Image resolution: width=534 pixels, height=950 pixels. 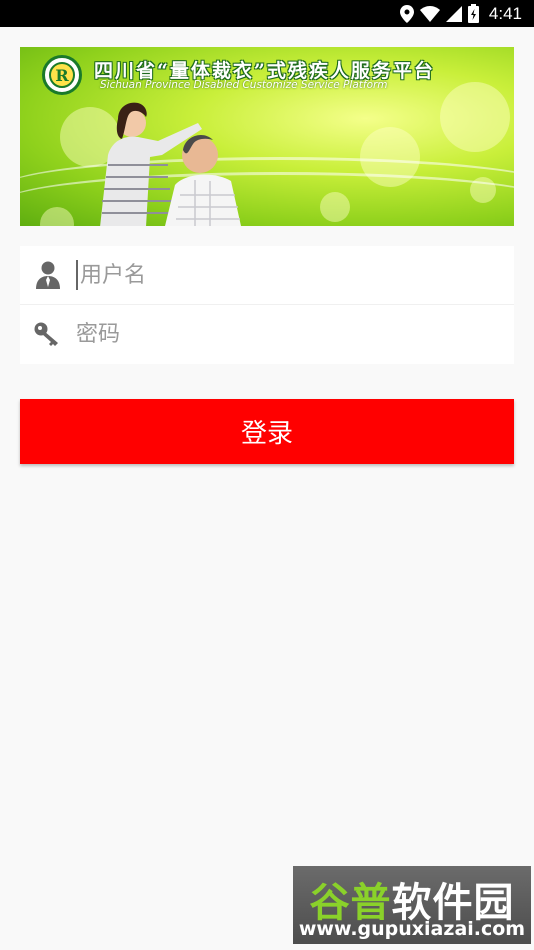 I want to click on username-input, so click(x=280, y=275).